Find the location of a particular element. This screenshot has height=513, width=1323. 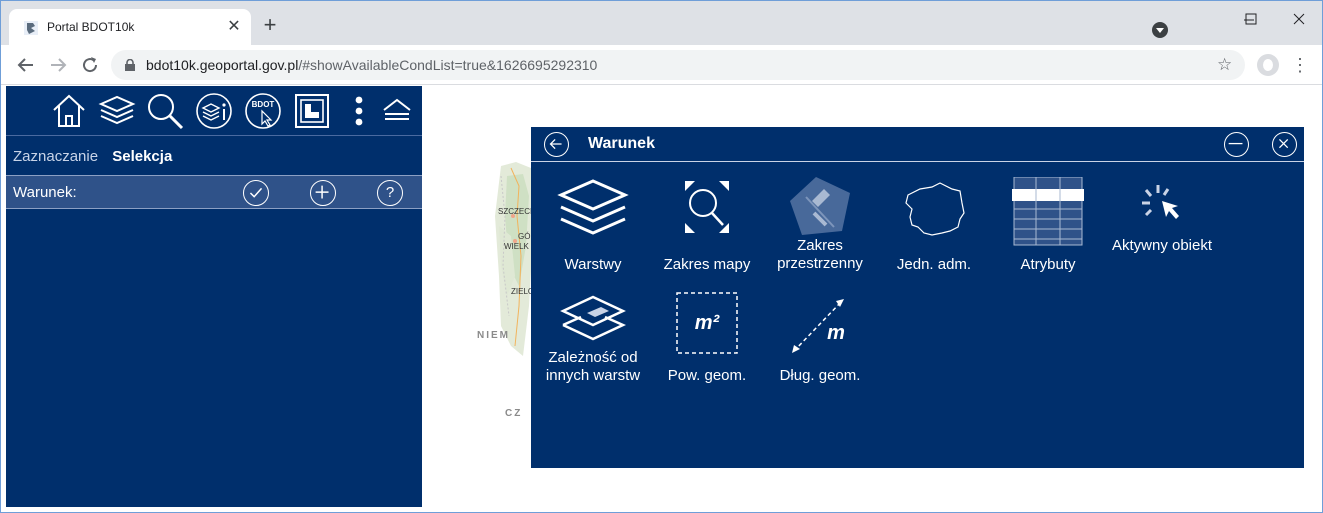

add-condition-button is located at coordinates (323, 193).